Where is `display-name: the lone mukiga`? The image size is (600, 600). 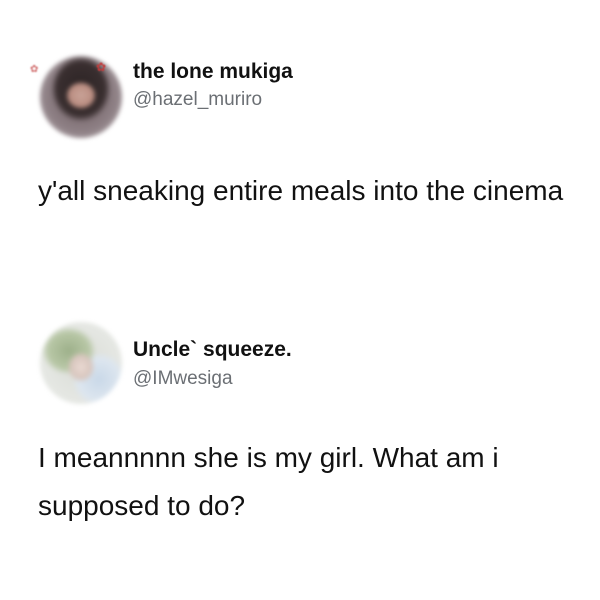
display-name: the lone mukiga is located at coordinates (213, 72).